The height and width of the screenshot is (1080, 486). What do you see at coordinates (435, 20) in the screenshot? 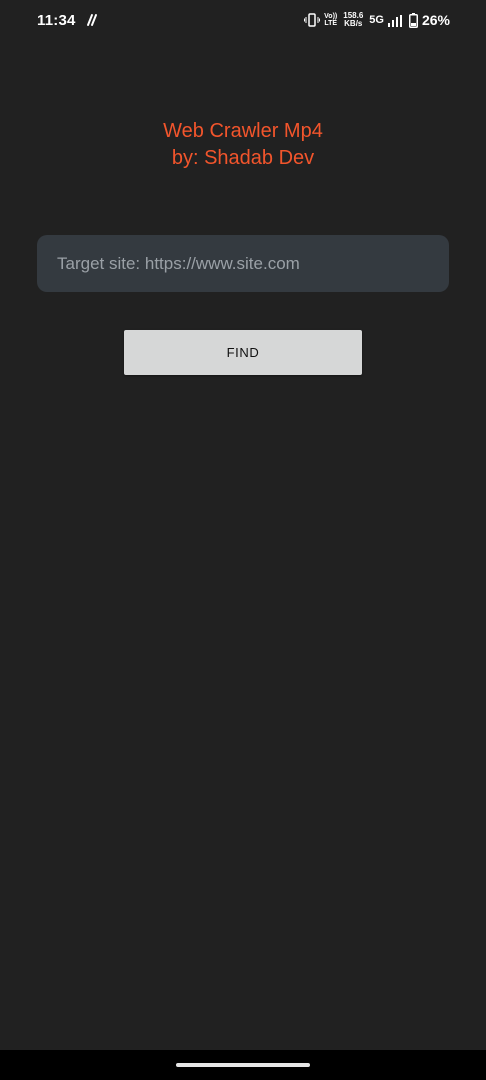
I see `battery-percent: 26%` at bounding box center [435, 20].